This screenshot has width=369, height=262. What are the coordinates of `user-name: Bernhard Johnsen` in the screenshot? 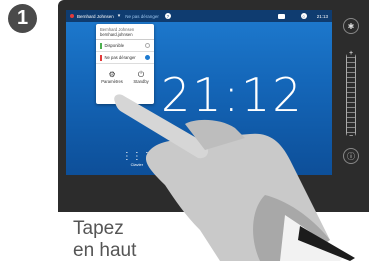 It's located at (95, 16).